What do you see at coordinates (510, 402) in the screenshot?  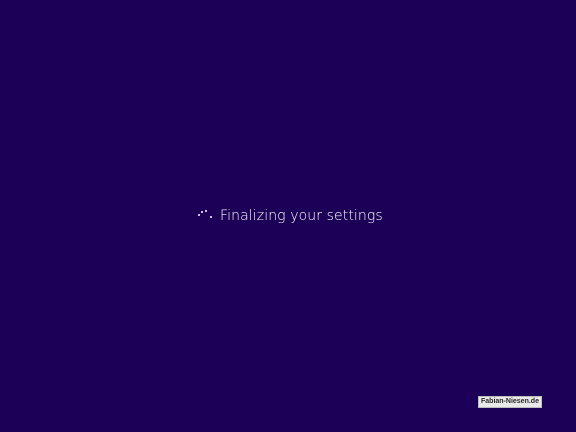 I see `watermark-label: Fabian-Niesen.de` at bounding box center [510, 402].